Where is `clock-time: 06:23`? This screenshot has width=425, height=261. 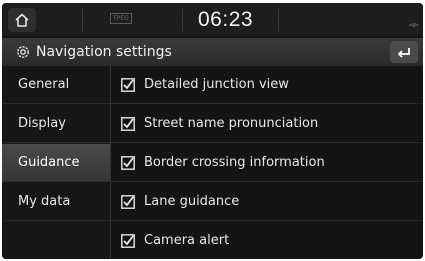
clock-time: 06:23 is located at coordinates (226, 19).